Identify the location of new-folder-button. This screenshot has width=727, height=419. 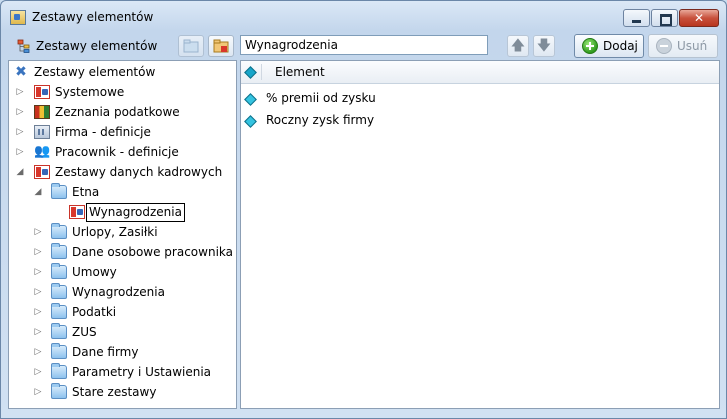
(191, 46).